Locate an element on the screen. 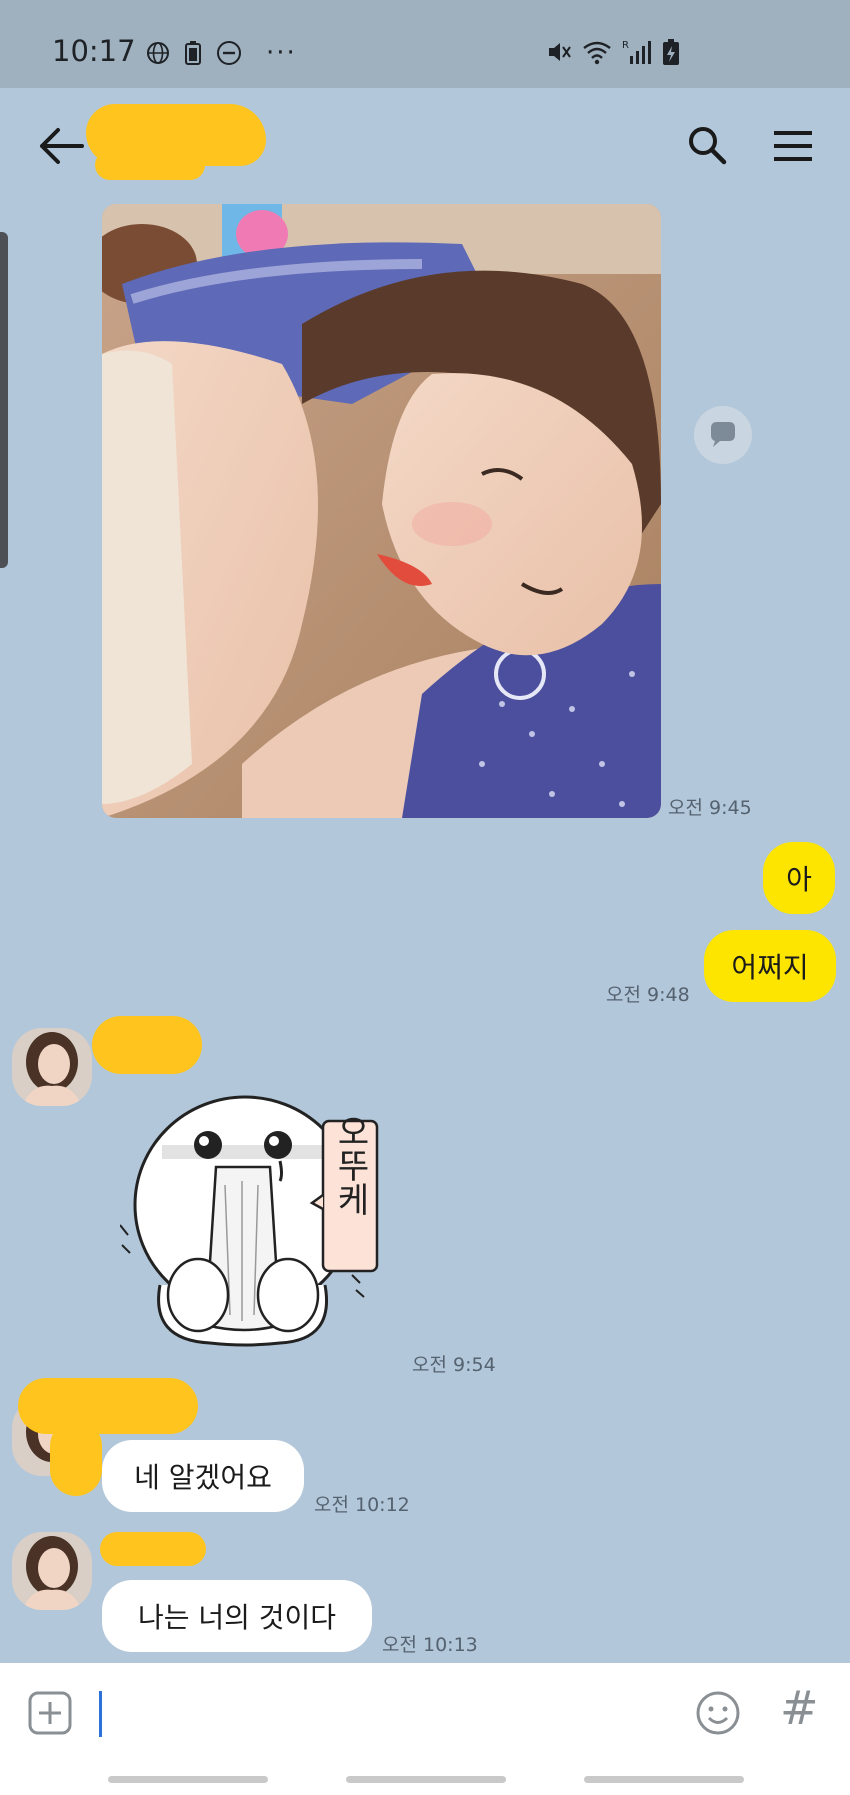  message-time: 오전 10:13 is located at coordinates (430, 1645).